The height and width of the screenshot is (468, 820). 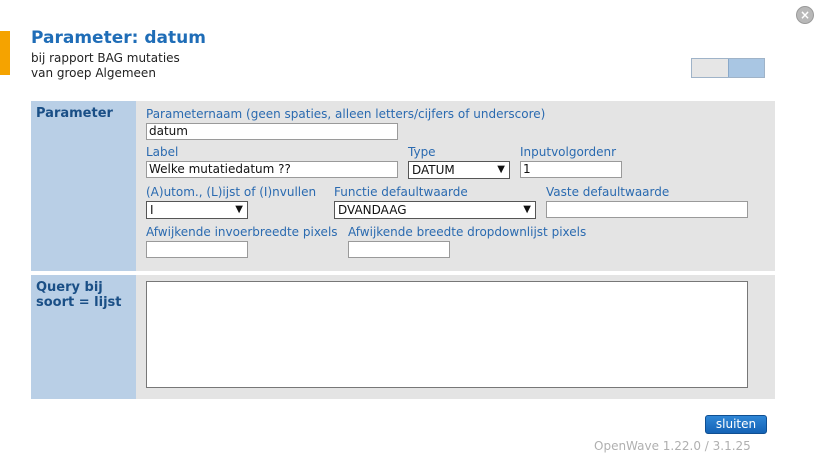 I want to click on label-input: Welke mutatiedatum ??, so click(x=272, y=169).